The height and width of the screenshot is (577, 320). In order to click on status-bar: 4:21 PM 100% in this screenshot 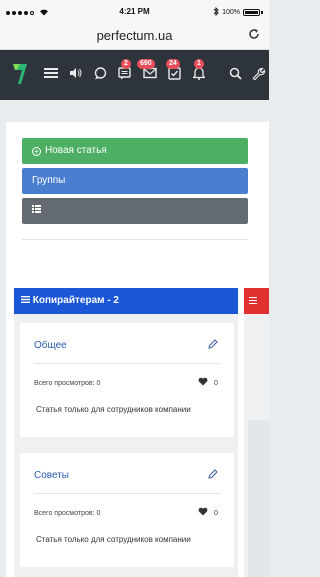, I will do `click(134, 11)`.